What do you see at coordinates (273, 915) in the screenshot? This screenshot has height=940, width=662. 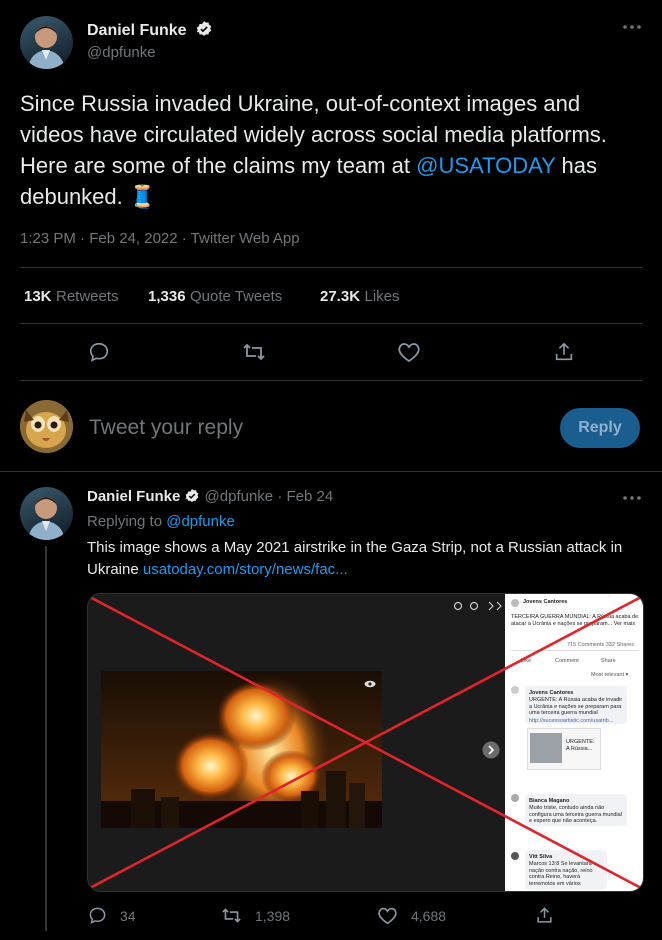 I see `retweet-count: 1,398` at bounding box center [273, 915].